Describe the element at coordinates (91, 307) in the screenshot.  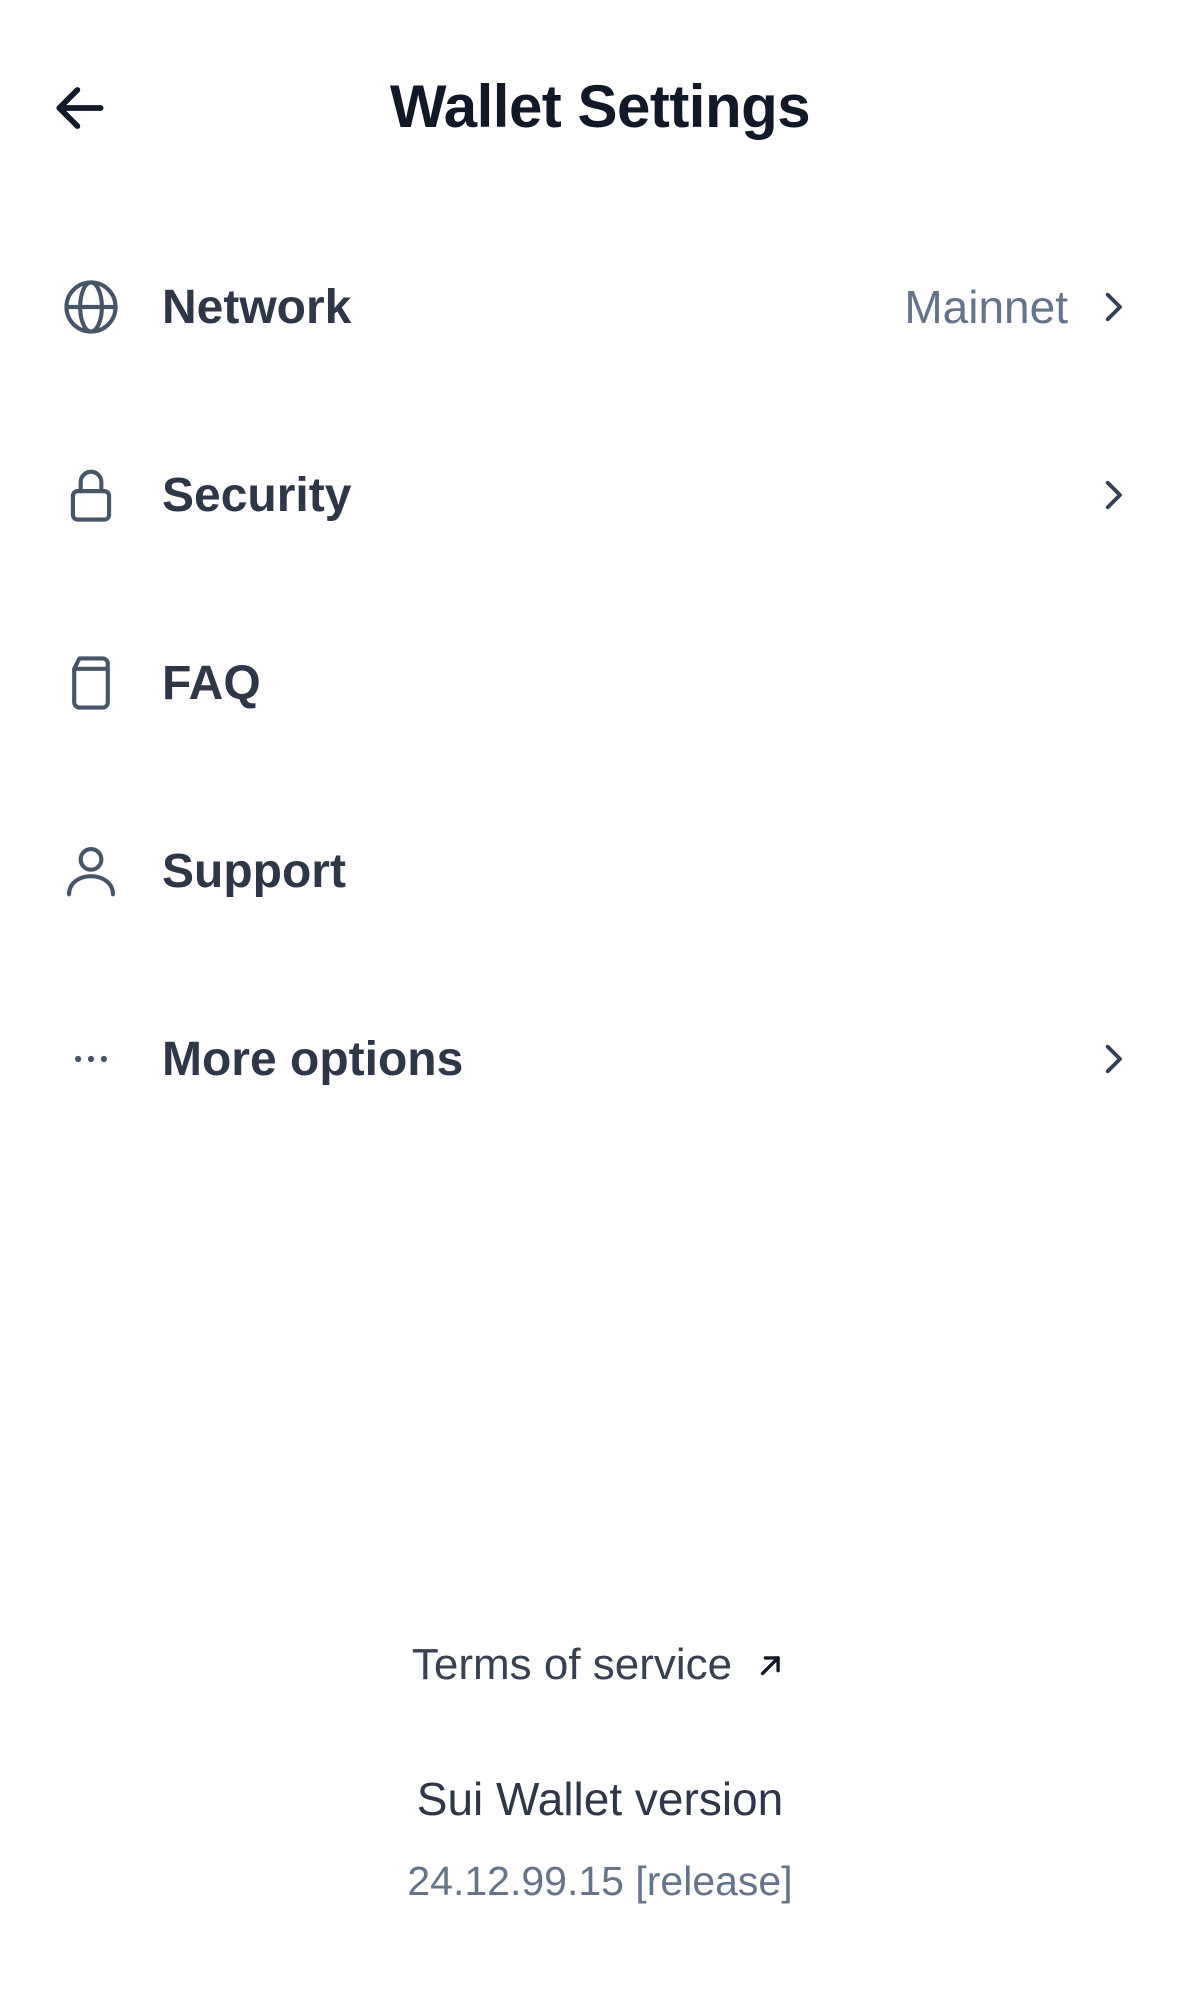
I see `globe-icon` at that location.